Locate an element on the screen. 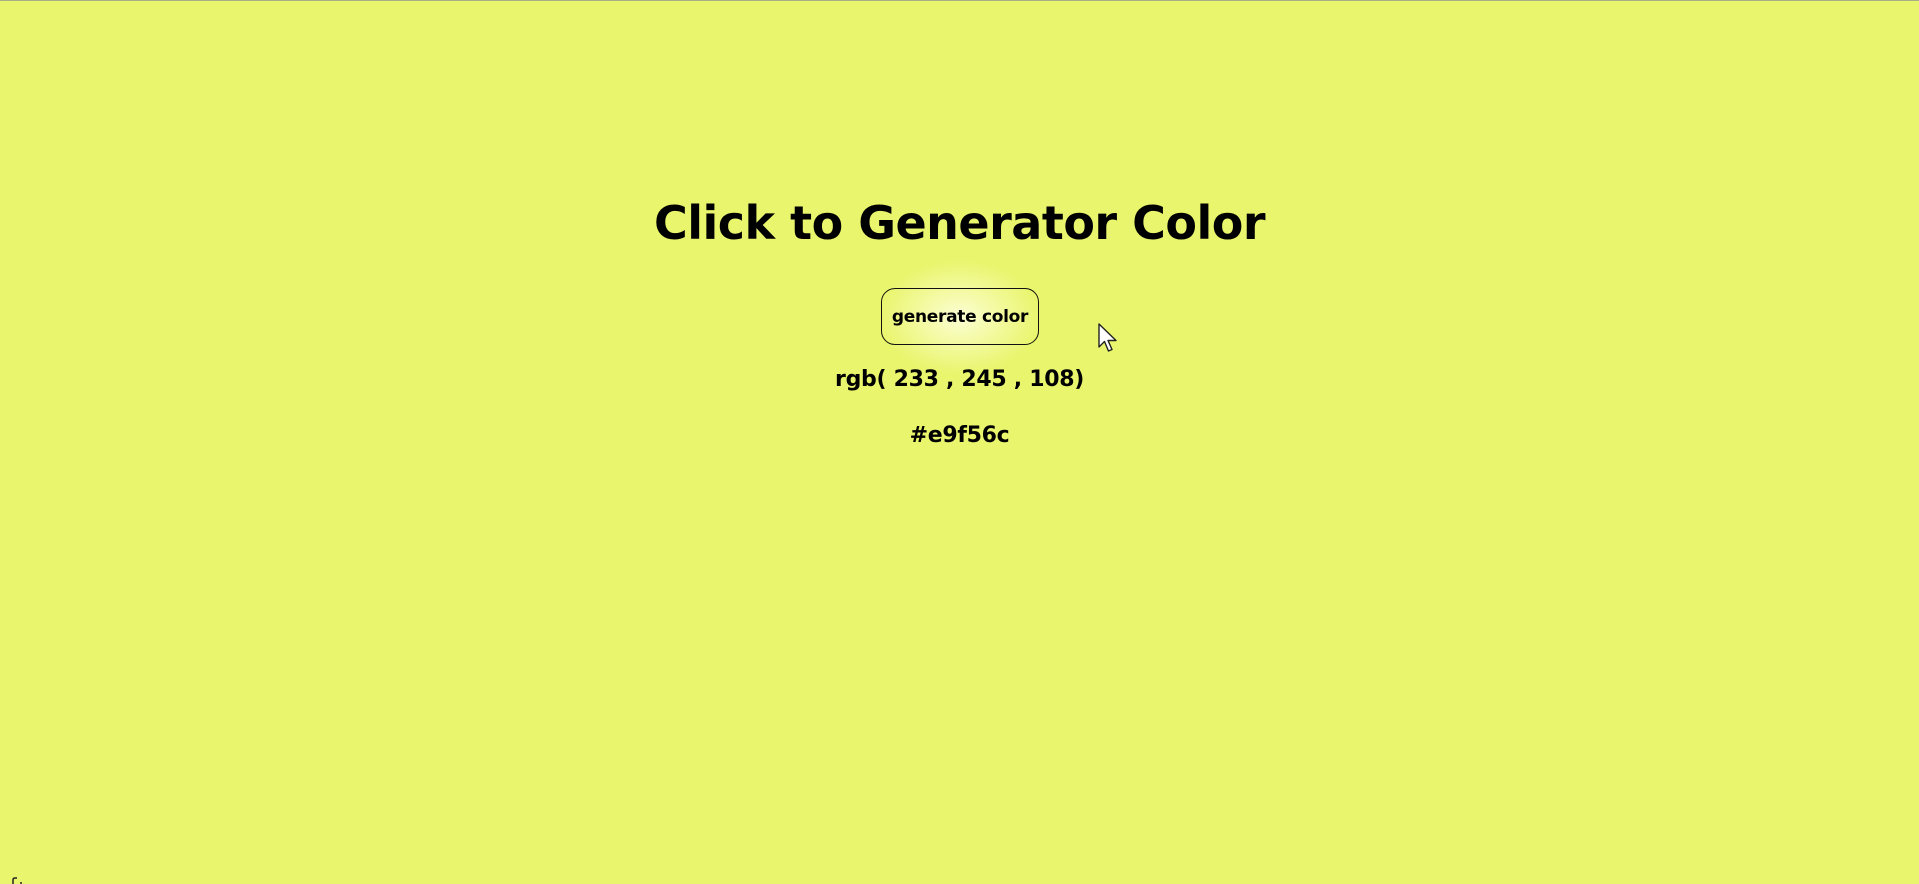 The image size is (1919, 884). rgb-value-display: rgb( 233 , 245 , 108) is located at coordinates (959, 379).